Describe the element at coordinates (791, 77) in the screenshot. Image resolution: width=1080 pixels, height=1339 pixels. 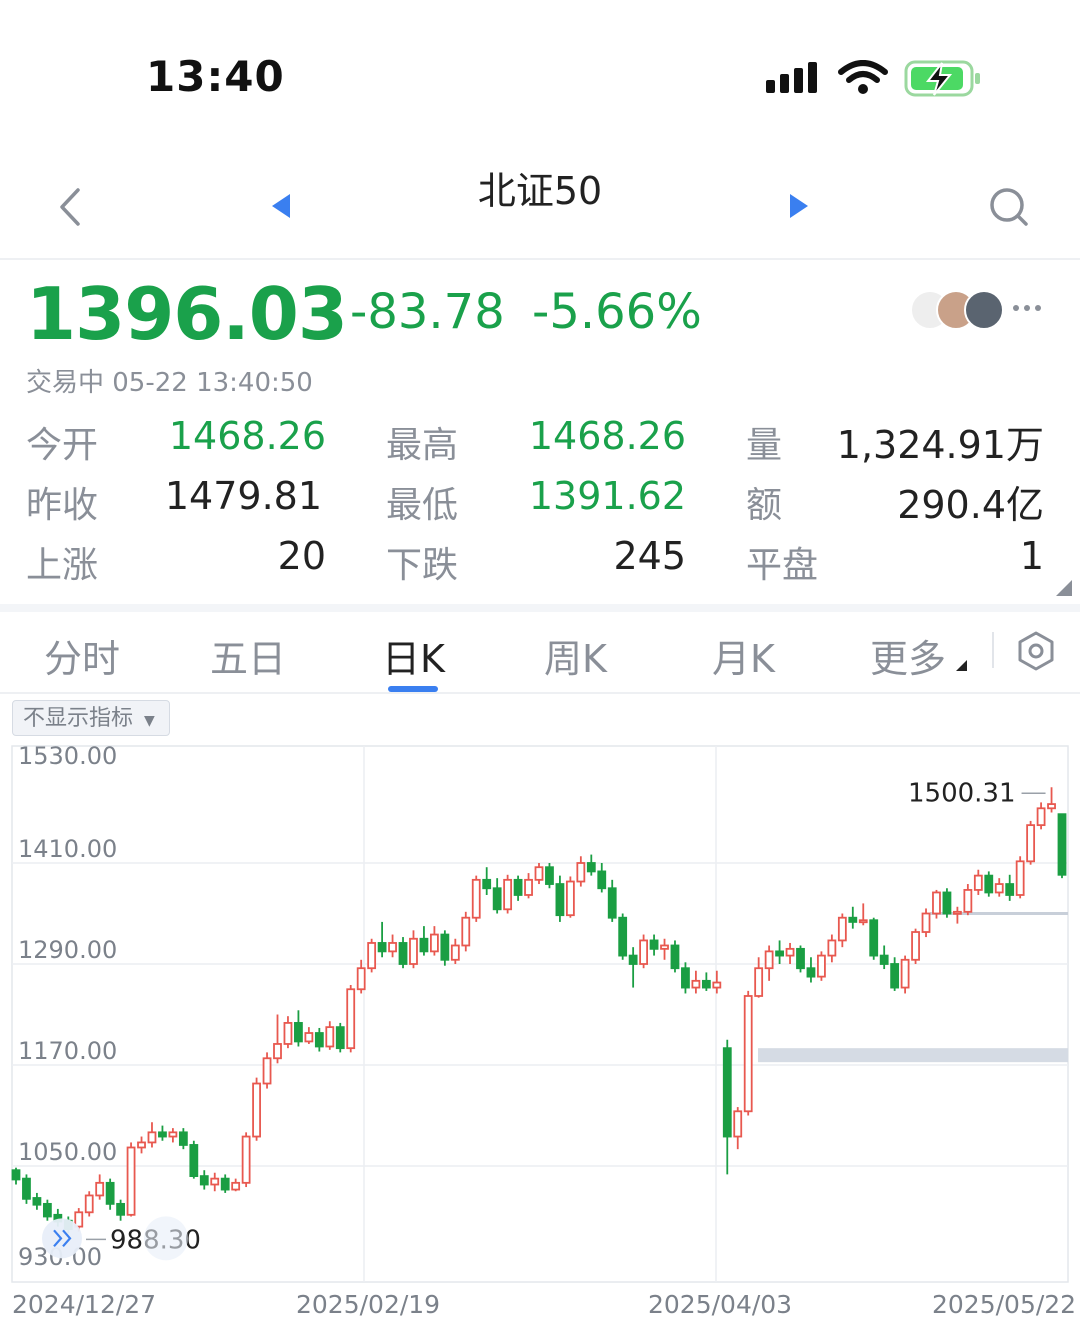
I see `signal-icon` at that location.